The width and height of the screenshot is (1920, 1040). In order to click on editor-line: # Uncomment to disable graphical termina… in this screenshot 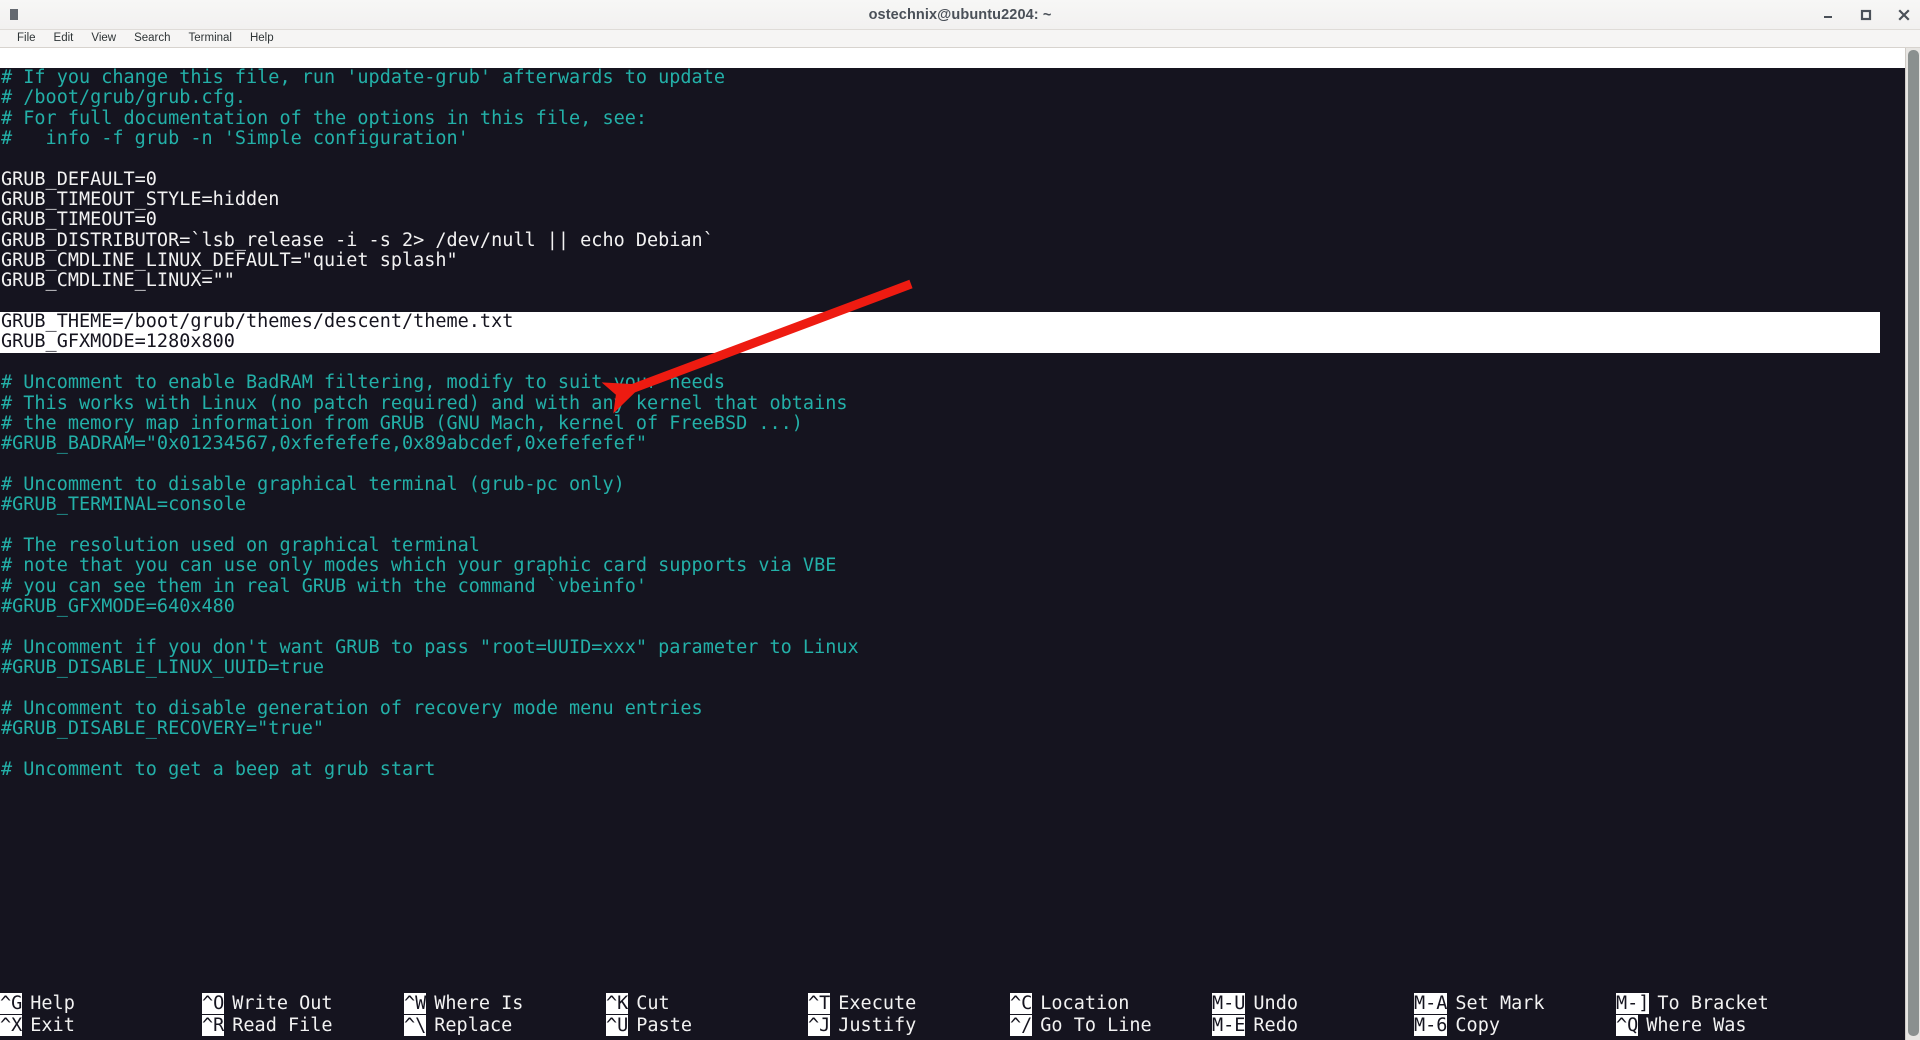, I will do `click(952, 485)`.